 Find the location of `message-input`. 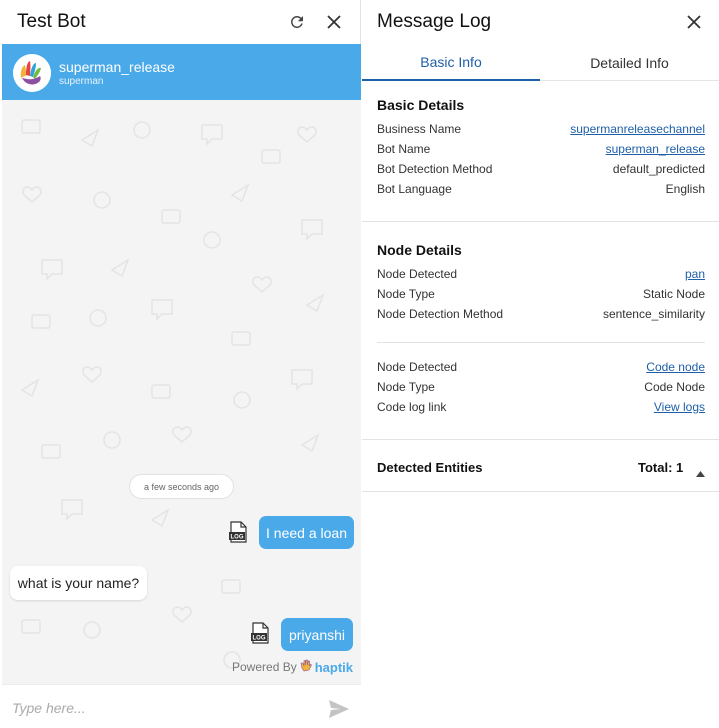

message-input is located at coordinates (162, 708).